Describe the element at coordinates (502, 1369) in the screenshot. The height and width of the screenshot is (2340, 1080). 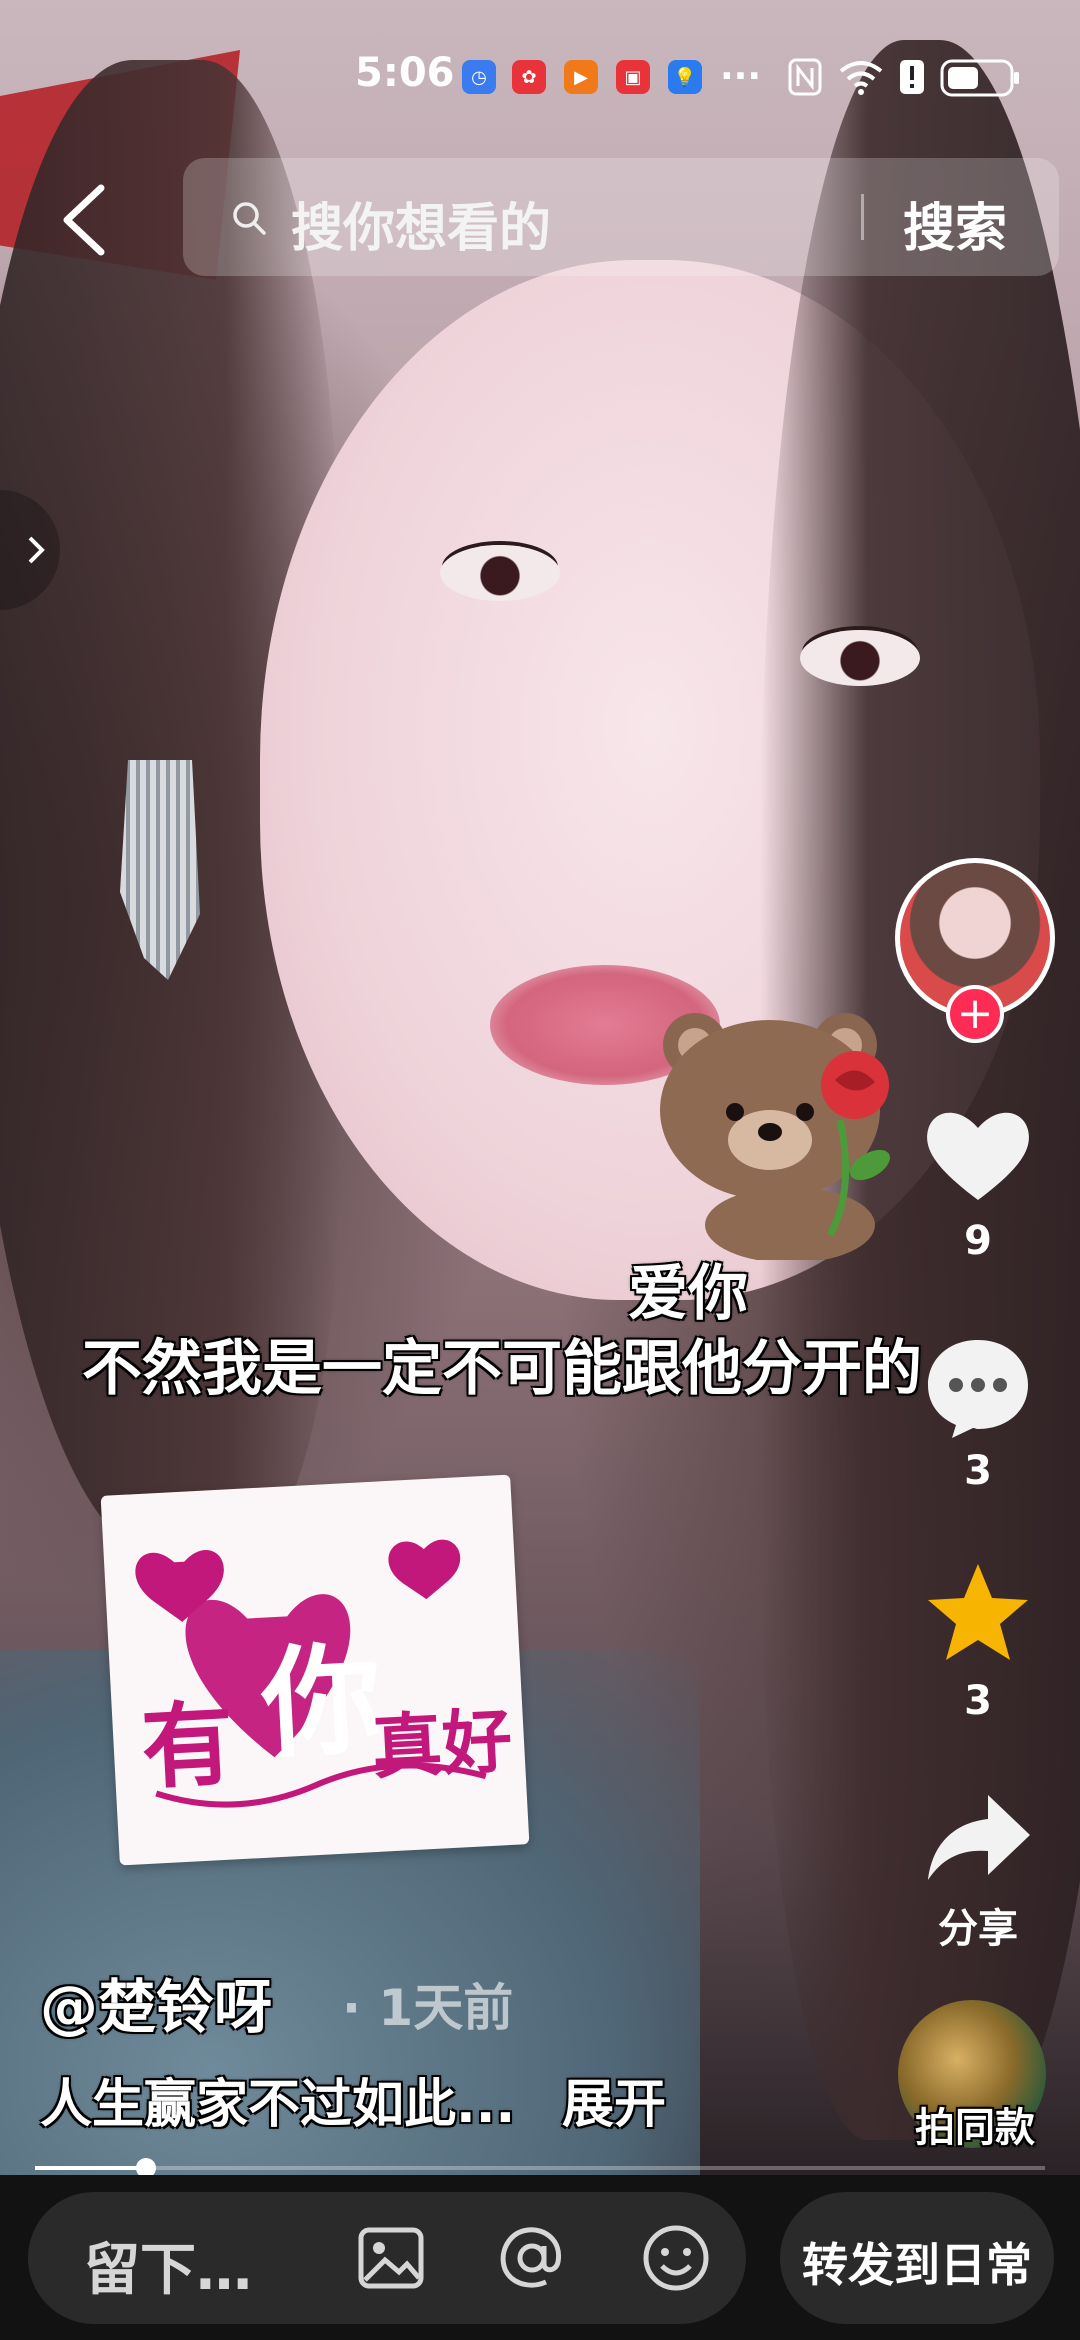
I see `subtitle-text: 不然我是一定不可能跟他分开的` at that location.